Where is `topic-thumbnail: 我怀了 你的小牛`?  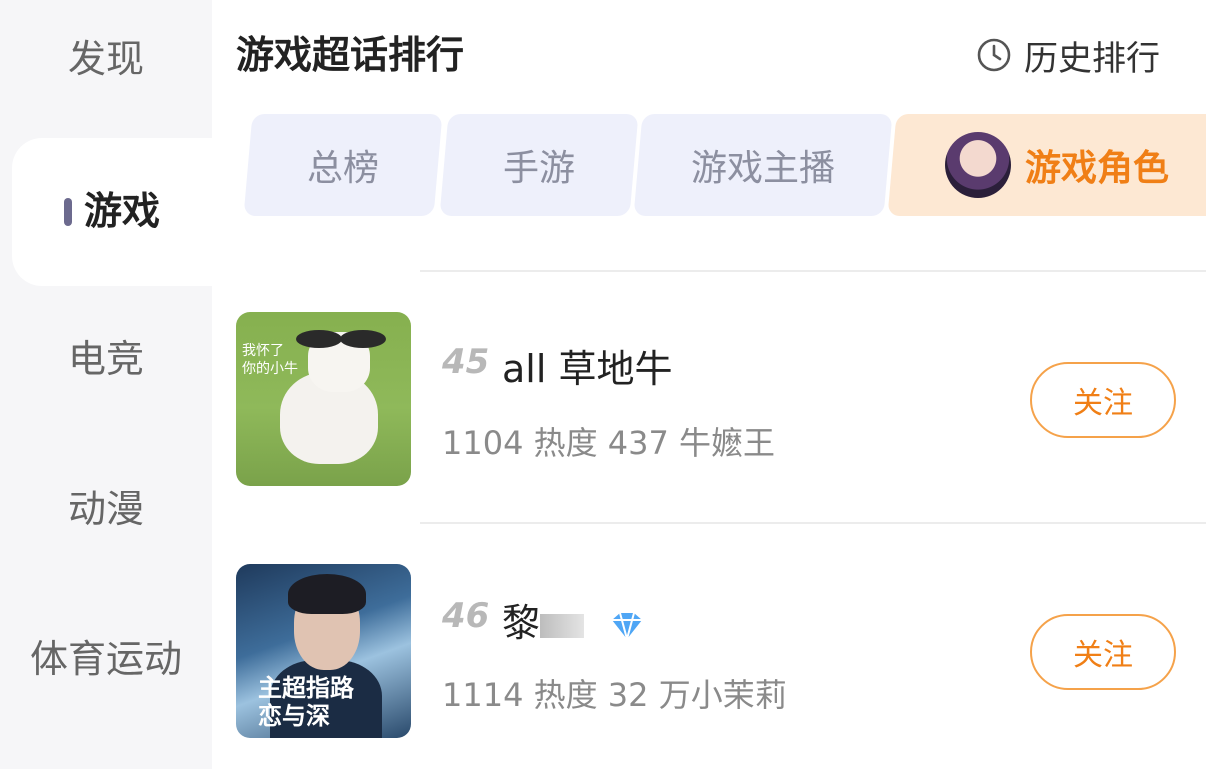 topic-thumbnail: 我怀了 你的小牛 is located at coordinates (323, 399).